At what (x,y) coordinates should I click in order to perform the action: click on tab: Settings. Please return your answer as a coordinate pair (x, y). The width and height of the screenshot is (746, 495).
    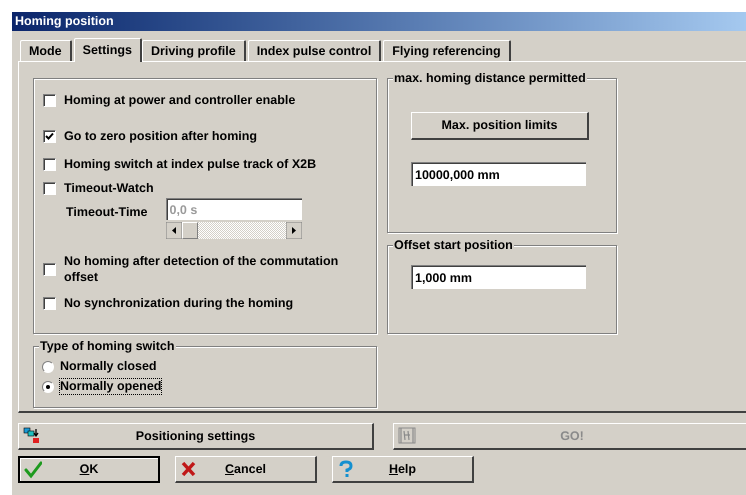
    Looking at the image, I should click on (108, 50).